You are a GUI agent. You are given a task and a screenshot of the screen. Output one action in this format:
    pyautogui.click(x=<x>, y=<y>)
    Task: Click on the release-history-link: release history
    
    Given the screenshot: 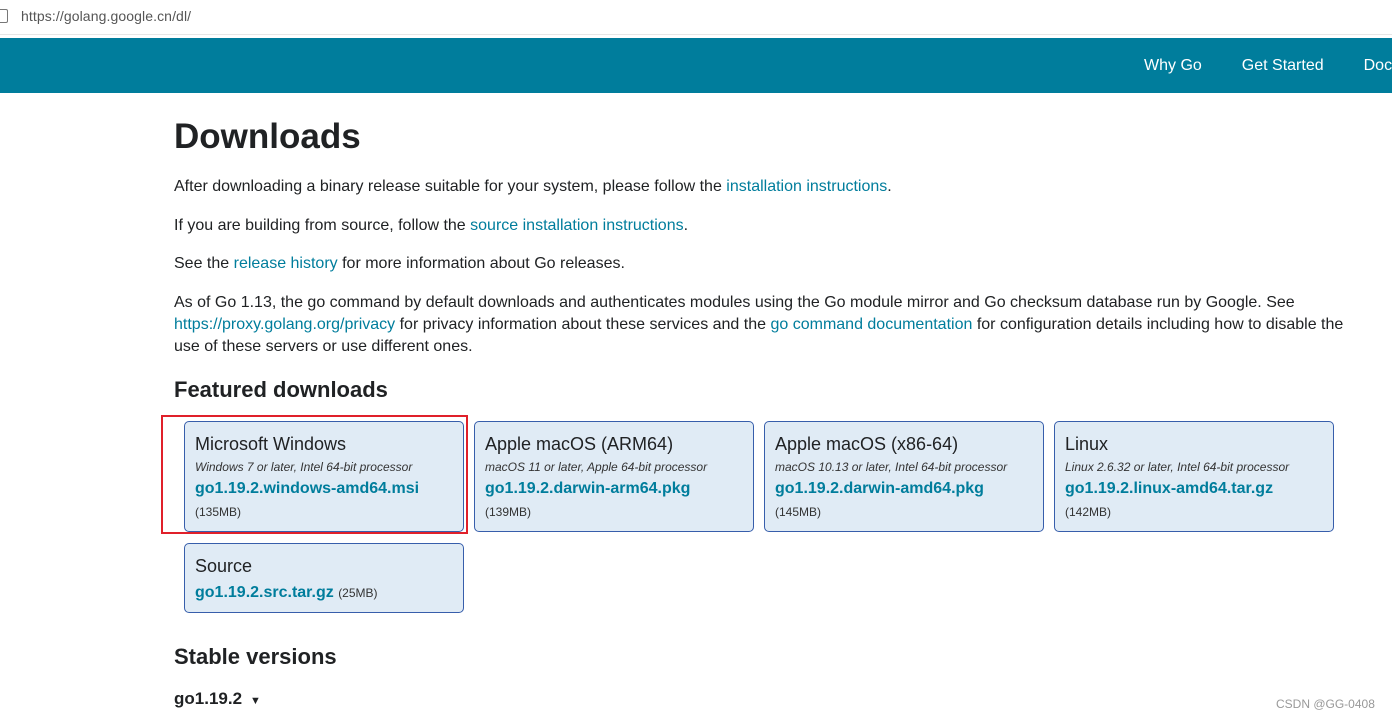 What is the action you would take?
    pyautogui.click(x=286, y=263)
    